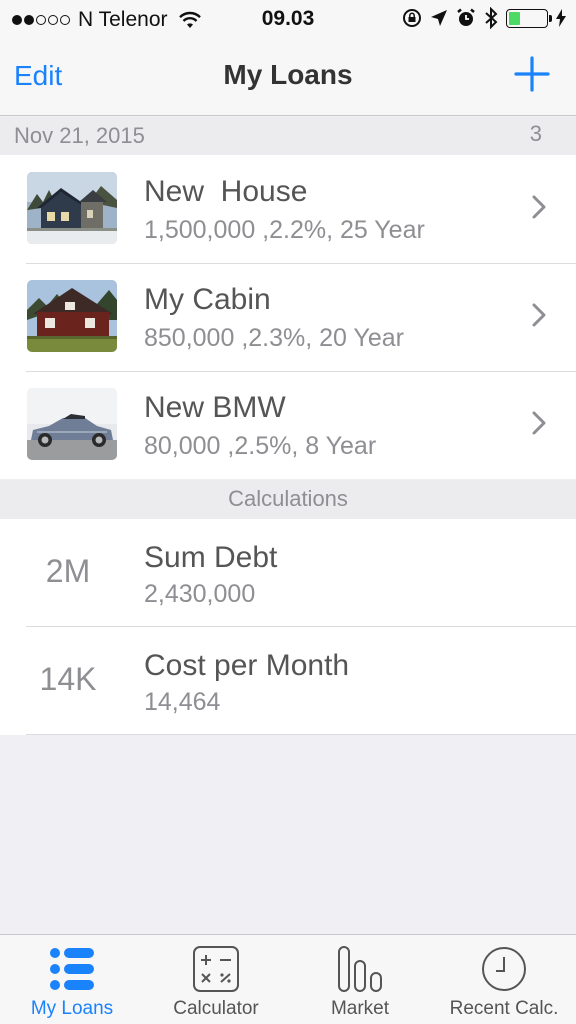  I want to click on calc-value: 2,430,000, so click(200, 594).